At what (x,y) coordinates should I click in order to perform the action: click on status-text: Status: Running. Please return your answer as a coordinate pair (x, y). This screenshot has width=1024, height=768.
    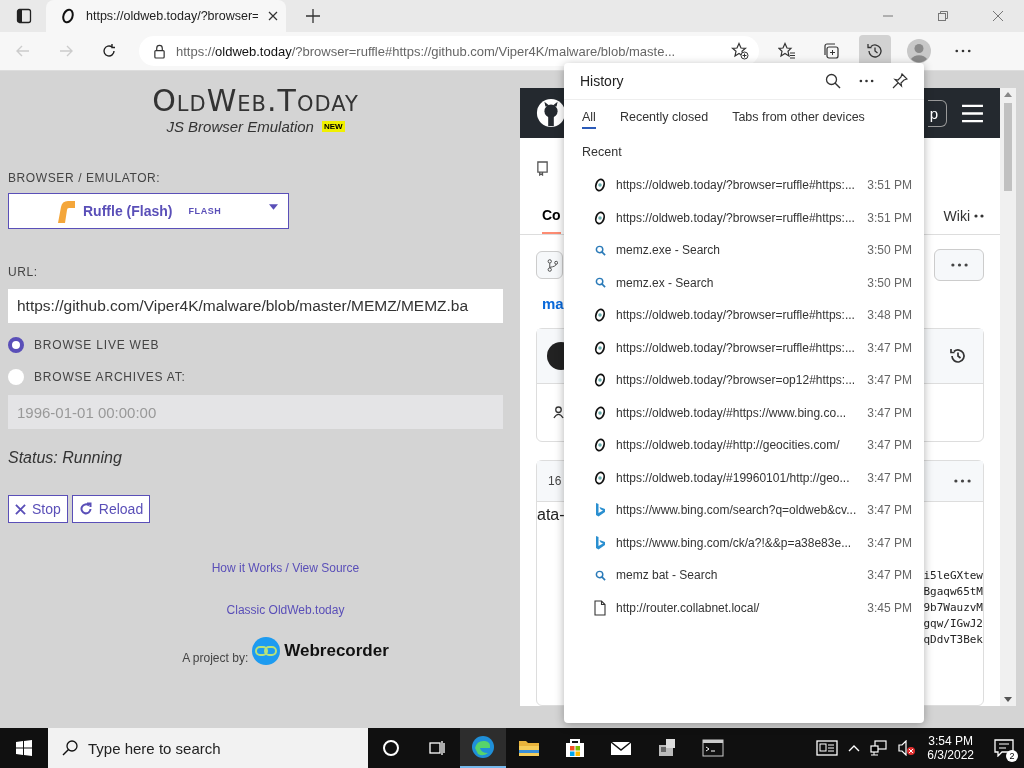
    Looking at the image, I should click on (65, 458).